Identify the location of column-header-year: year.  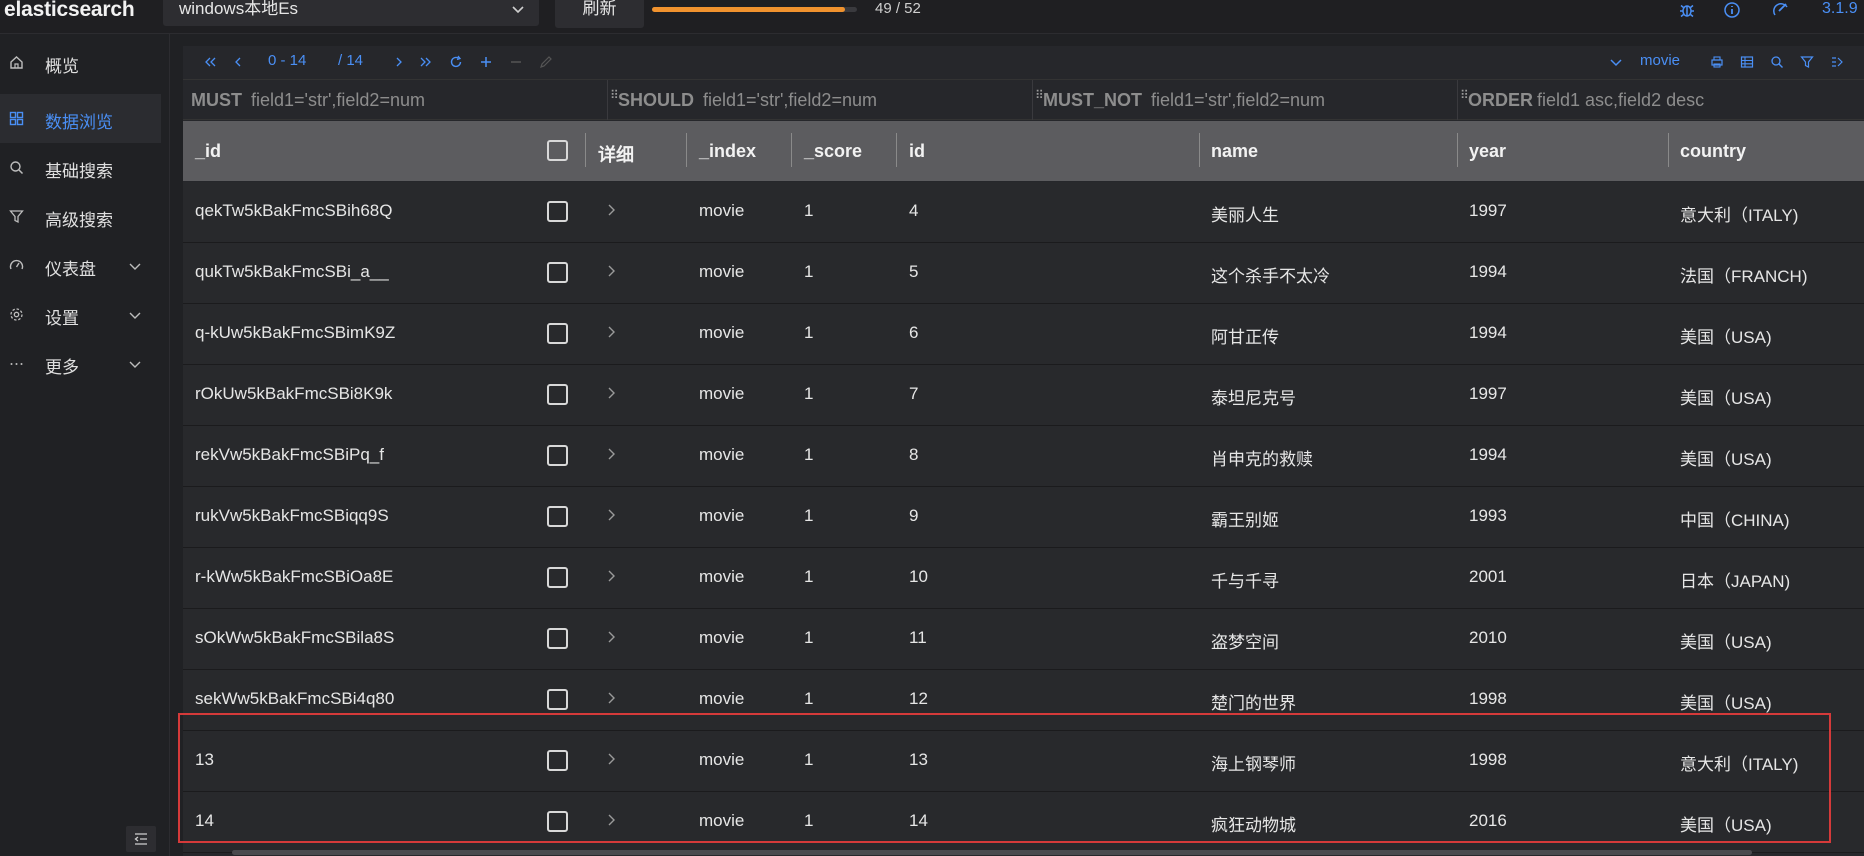
(1487, 151).